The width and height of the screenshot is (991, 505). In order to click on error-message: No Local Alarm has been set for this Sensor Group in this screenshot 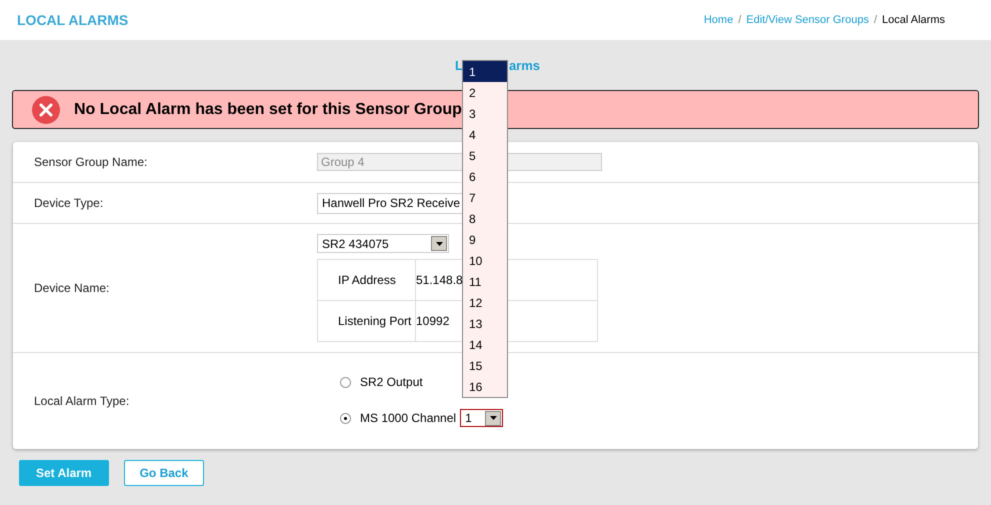, I will do `click(268, 109)`.